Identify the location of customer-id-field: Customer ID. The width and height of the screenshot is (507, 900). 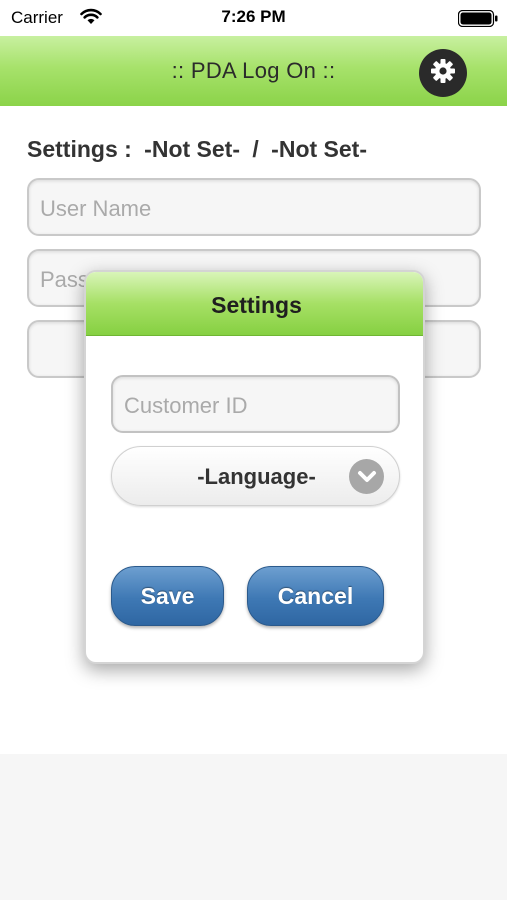
(255, 404).